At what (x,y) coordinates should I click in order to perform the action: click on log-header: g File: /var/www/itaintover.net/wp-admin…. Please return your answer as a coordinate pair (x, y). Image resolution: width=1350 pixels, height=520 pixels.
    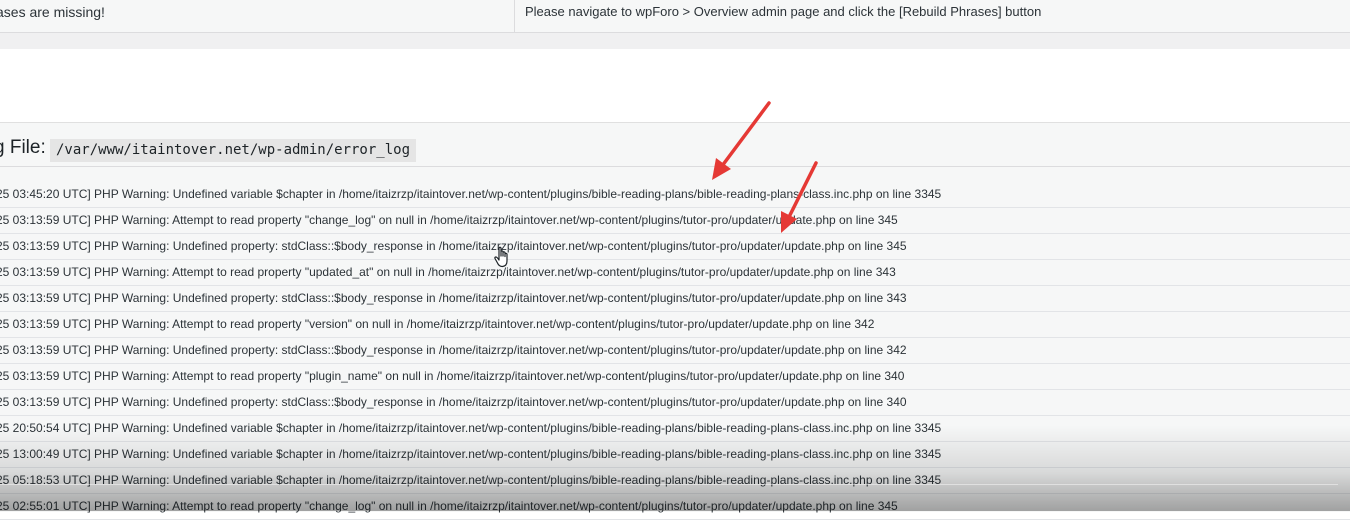
    Looking at the image, I should click on (675, 145).